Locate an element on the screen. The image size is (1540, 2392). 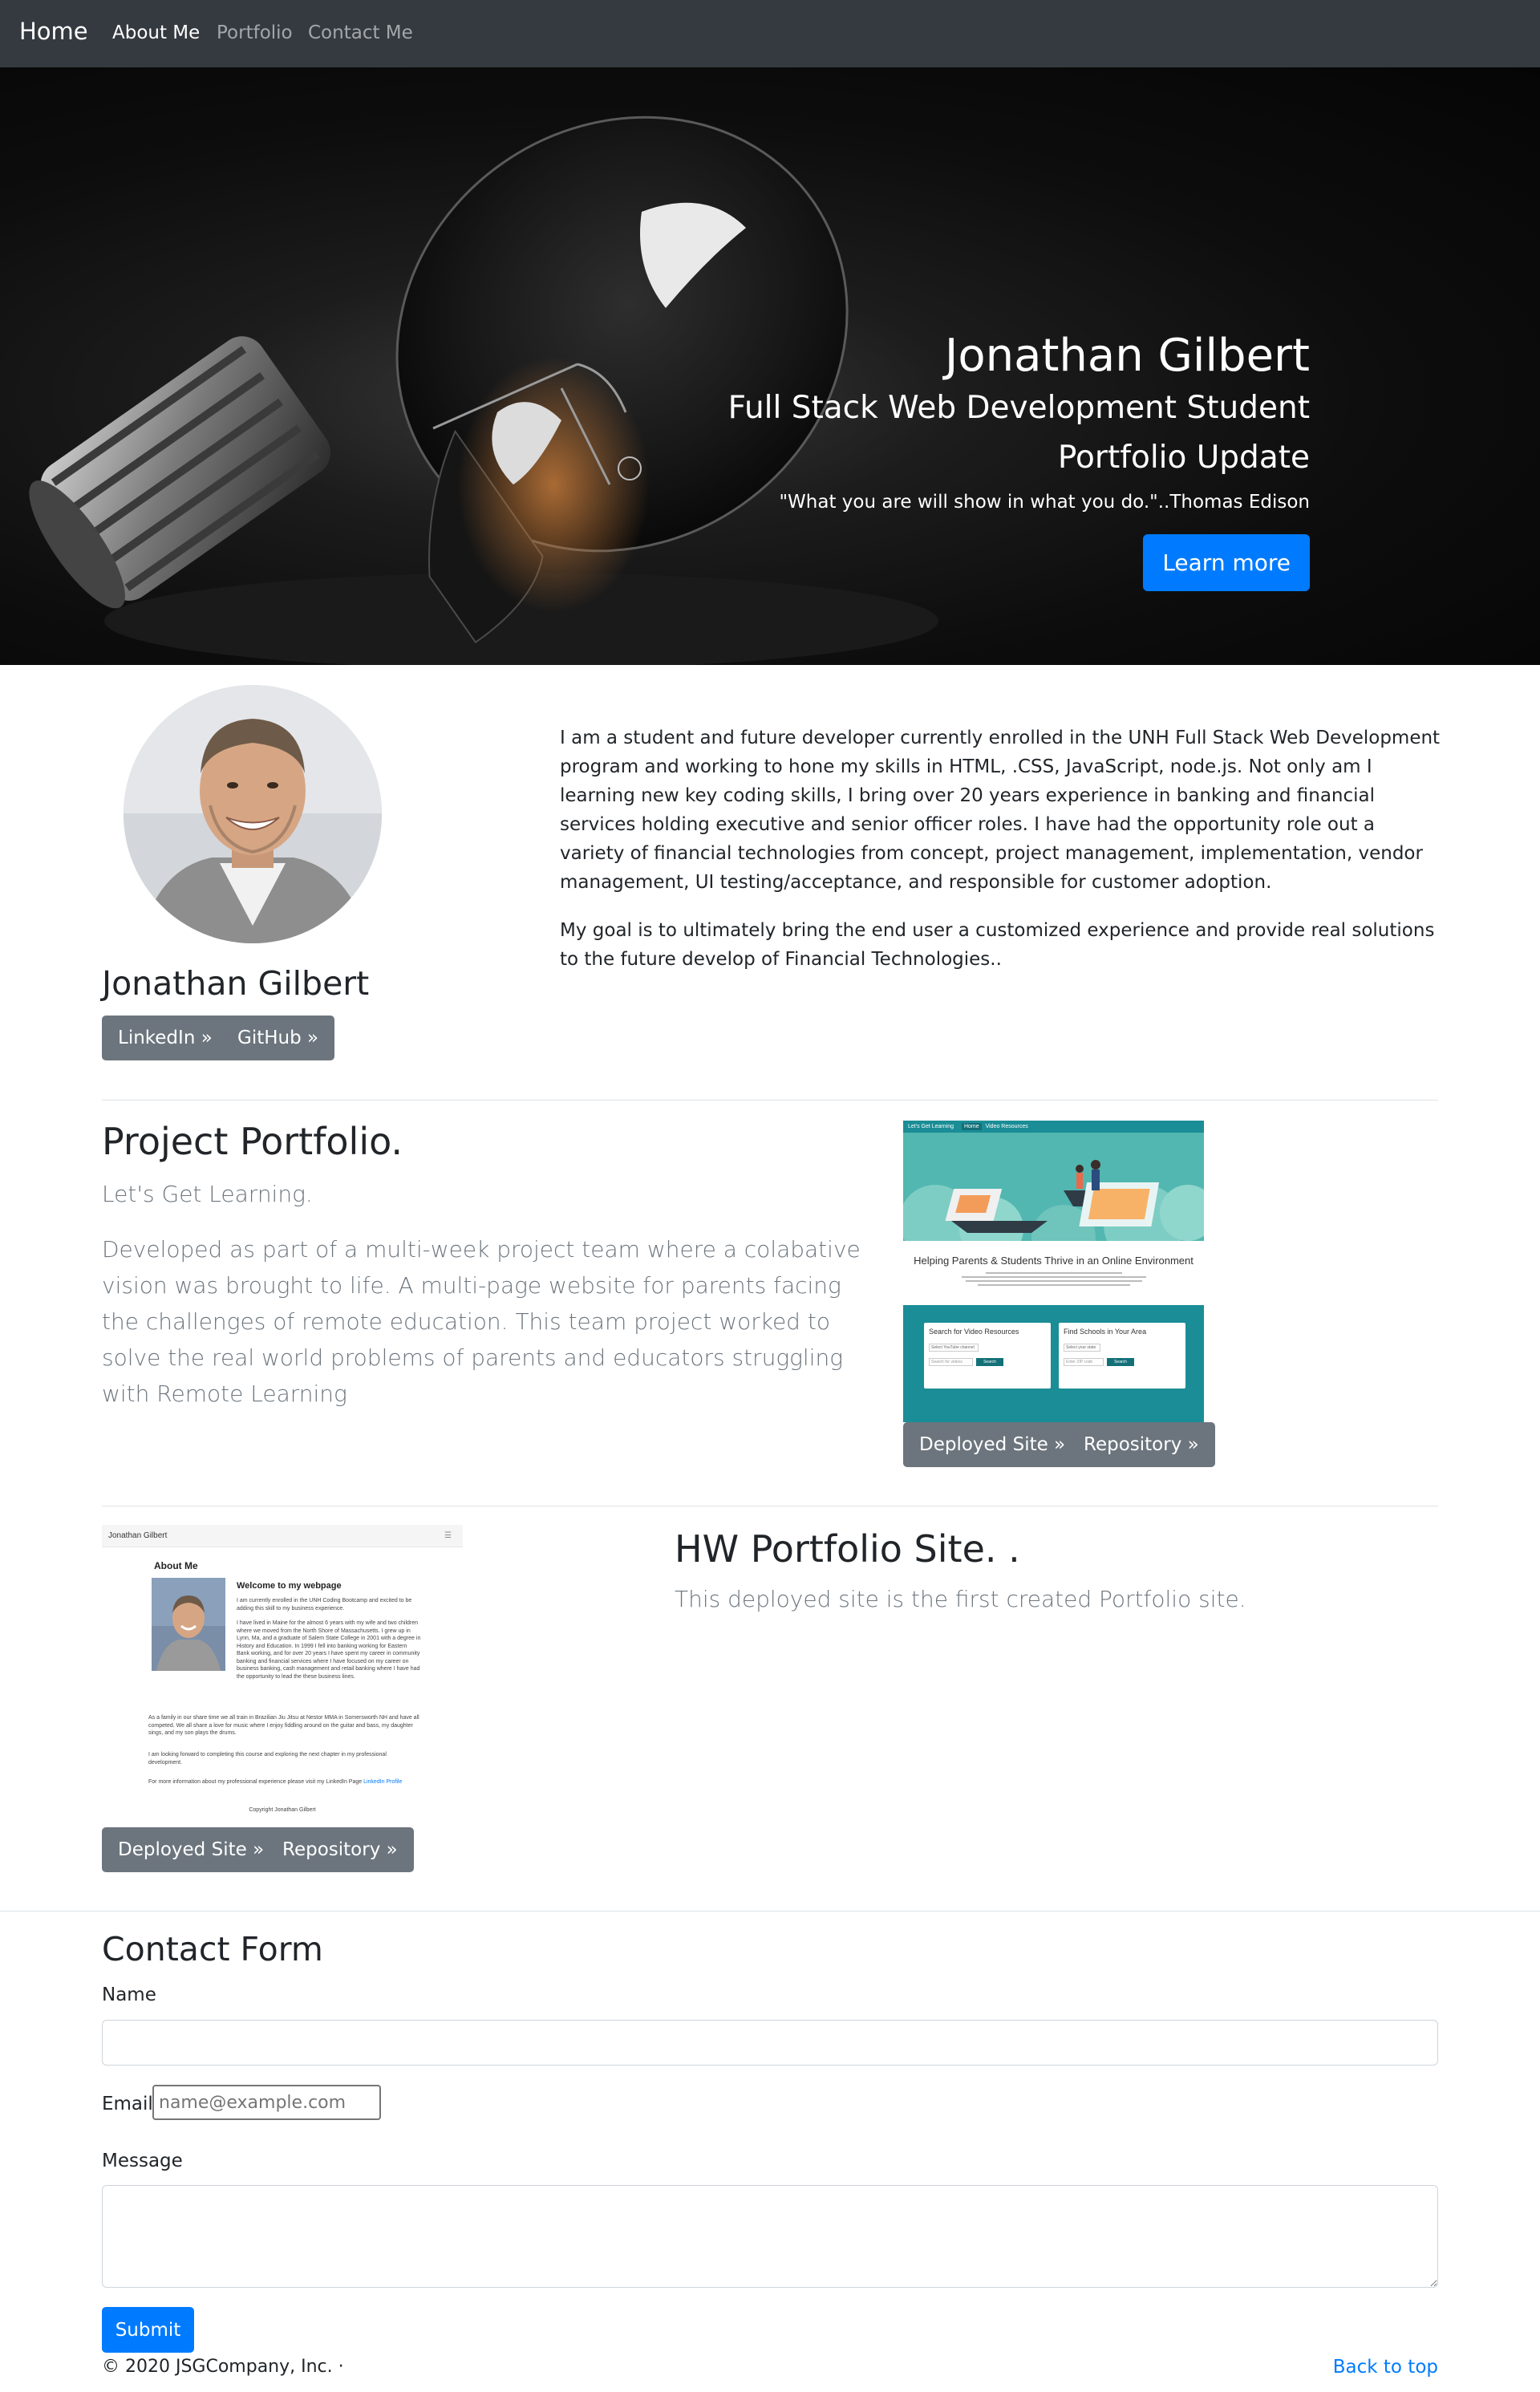
footer-copyright: © 2020 JSGCompany, Inc. · is located at coordinates (223, 2367).